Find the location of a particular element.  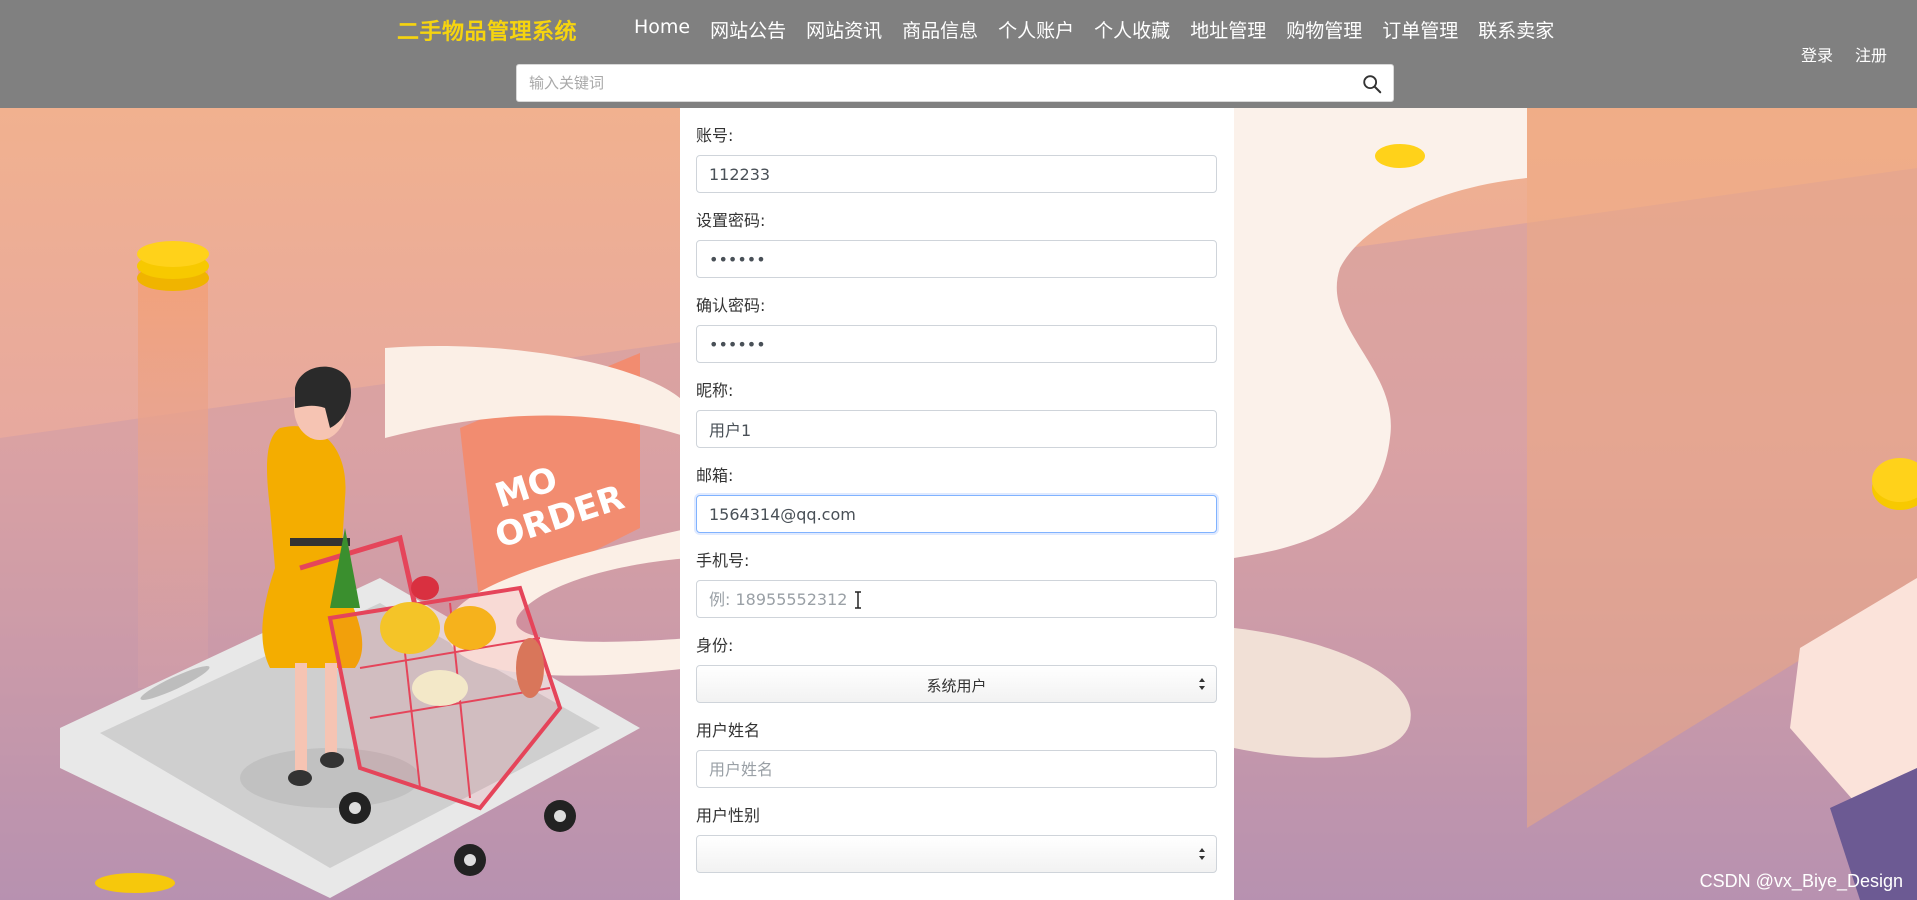

gender-label: 用户性别 is located at coordinates (728, 815).